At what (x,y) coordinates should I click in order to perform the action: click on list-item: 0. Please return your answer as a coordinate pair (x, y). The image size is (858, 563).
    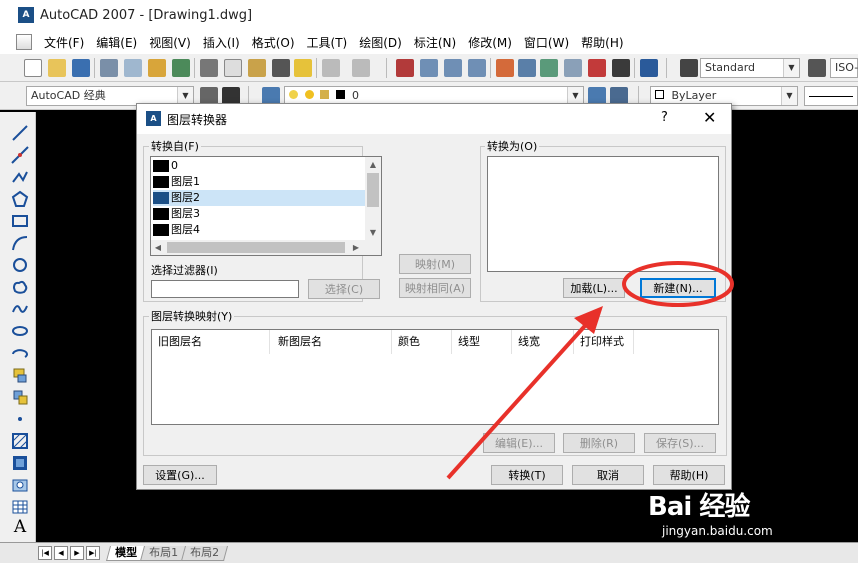
    Looking at the image, I should click on (259, 166).